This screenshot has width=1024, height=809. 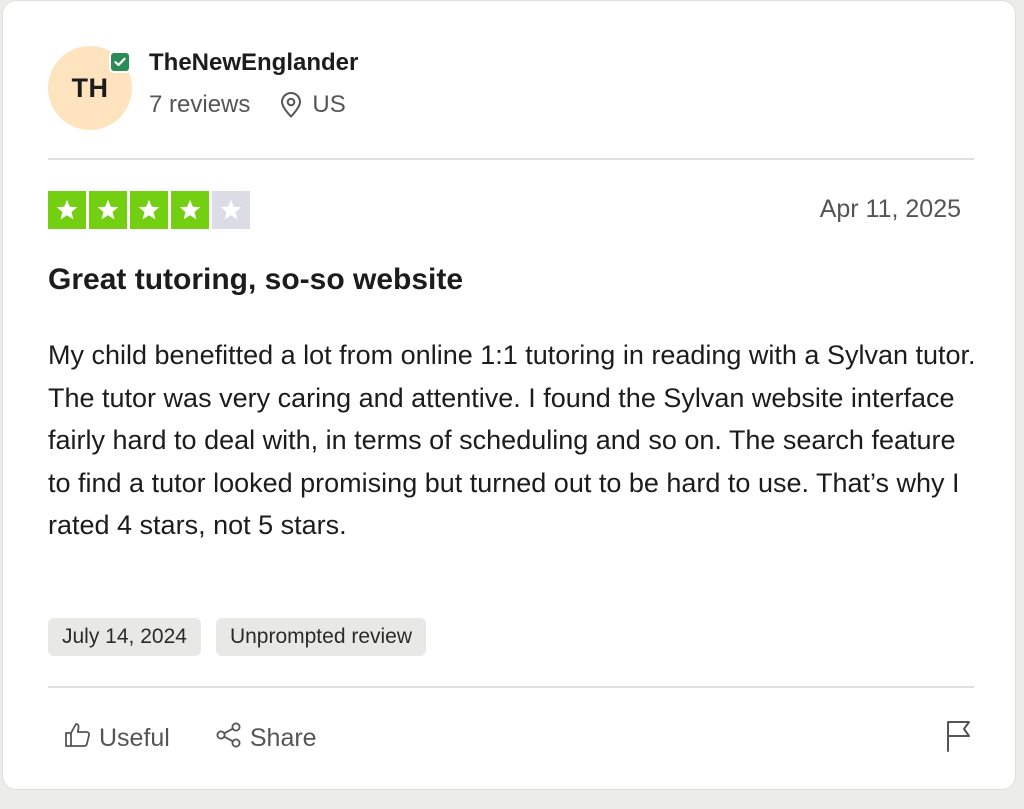 What do you see at coordinates (329, 104) in the screenshot?
I see `reviewer-country: US` at bounding box center [329, 104].